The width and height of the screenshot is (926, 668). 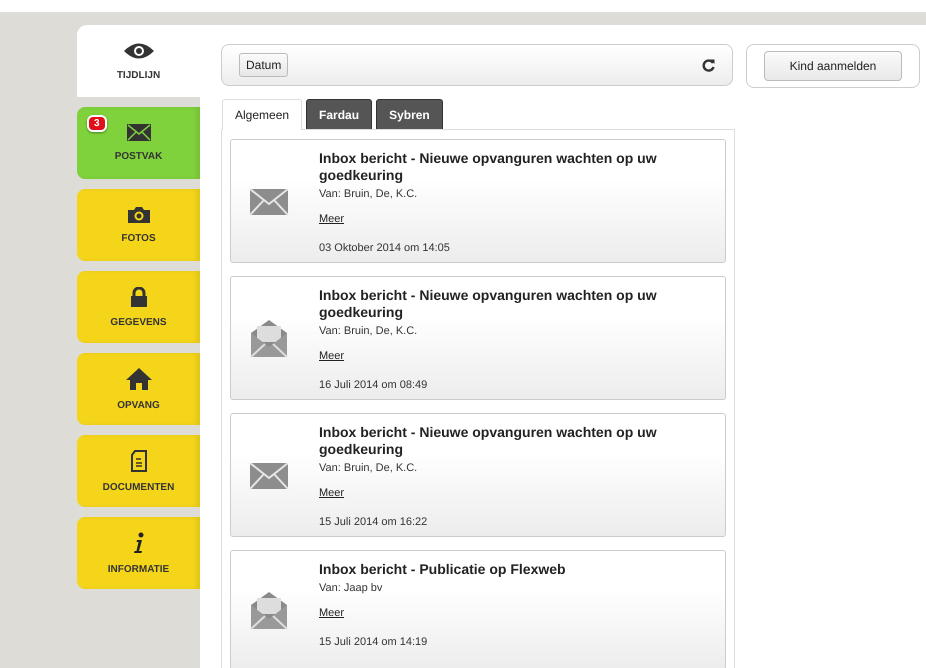 What do you see at coordinates (373, 385) in the screenshot?
I see `message-date: 16 Juli 2014 om 08:49` at bounding box center [373, 385].